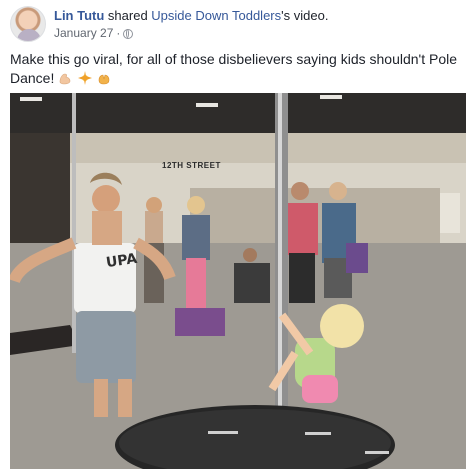  I want to click on flexed-biceps-emoji, so click(65, 79).